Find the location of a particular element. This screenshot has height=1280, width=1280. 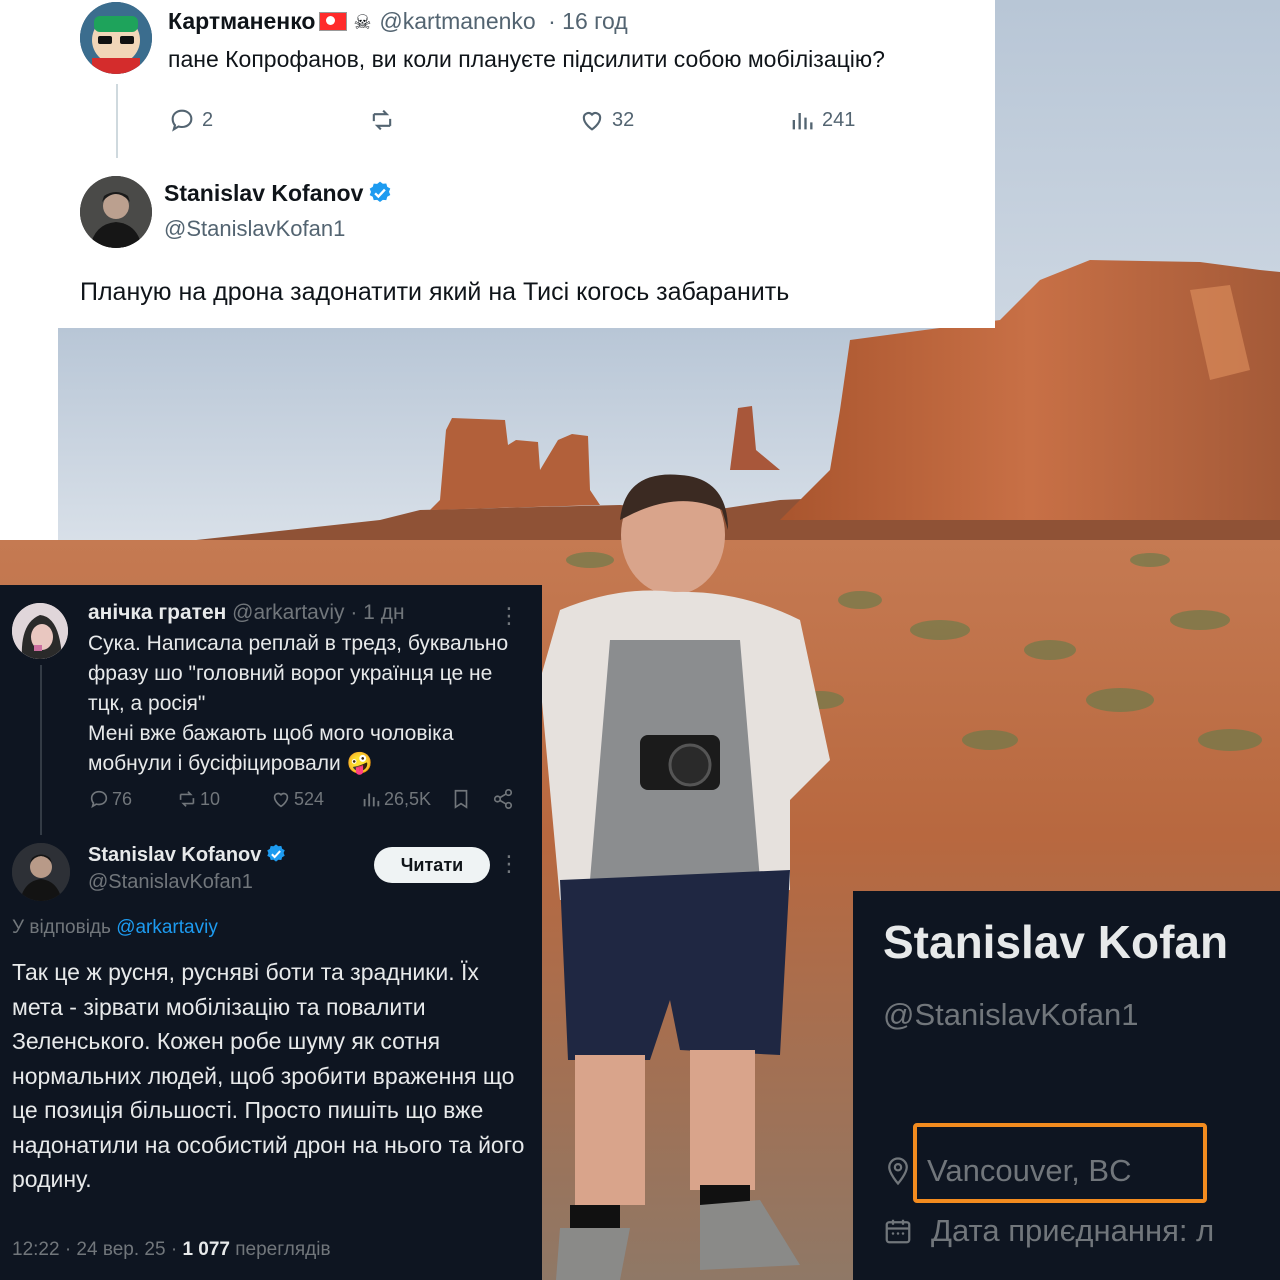

views-count: 26,5K is located at coordinates (408, 798).